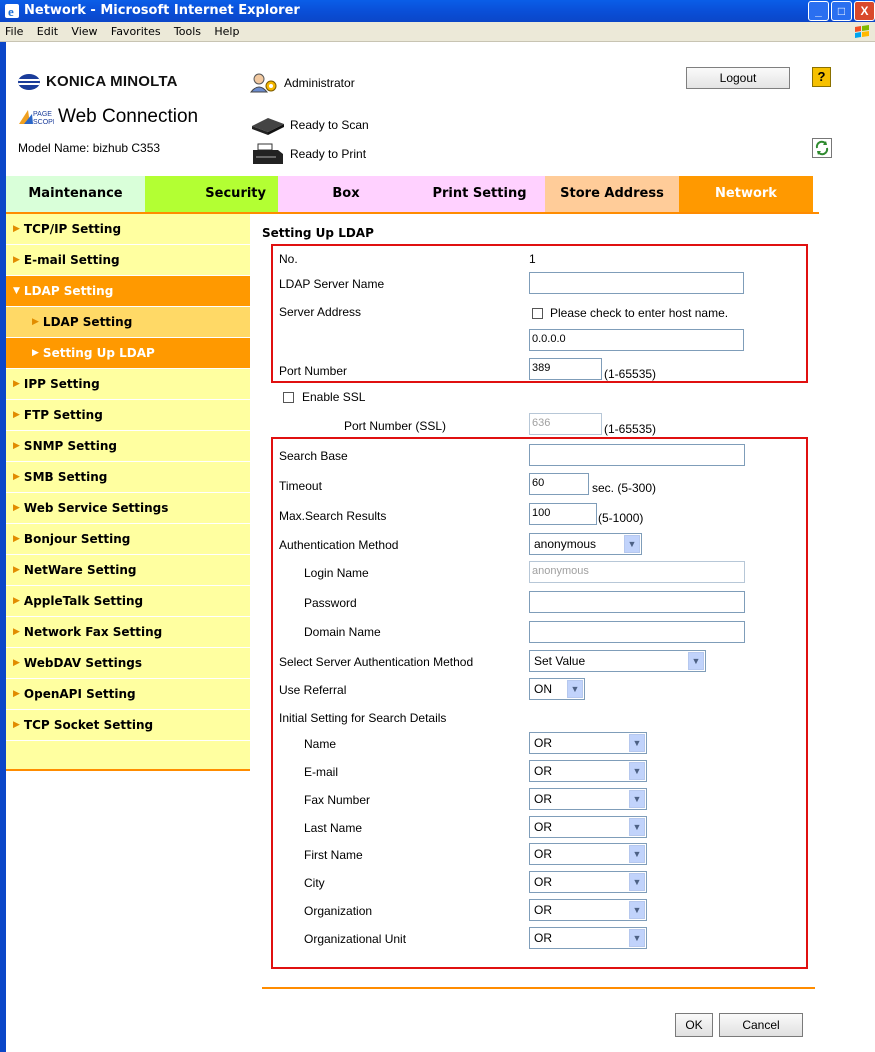  Describe the element at coordinates (128, 291) in the screenshot. I see `sidebar-item-ldap: ▼ LDAP Setting` at that location.